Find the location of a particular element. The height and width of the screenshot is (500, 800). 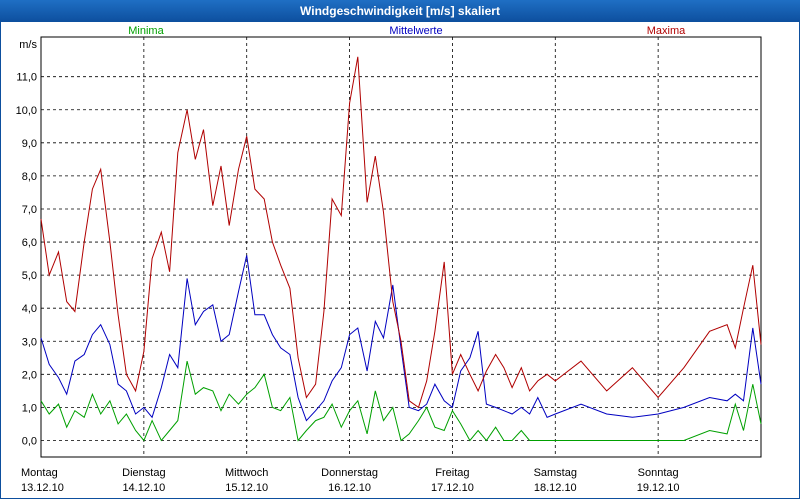

y-tick-label: 0,0 is located at coordinates (29, 441).